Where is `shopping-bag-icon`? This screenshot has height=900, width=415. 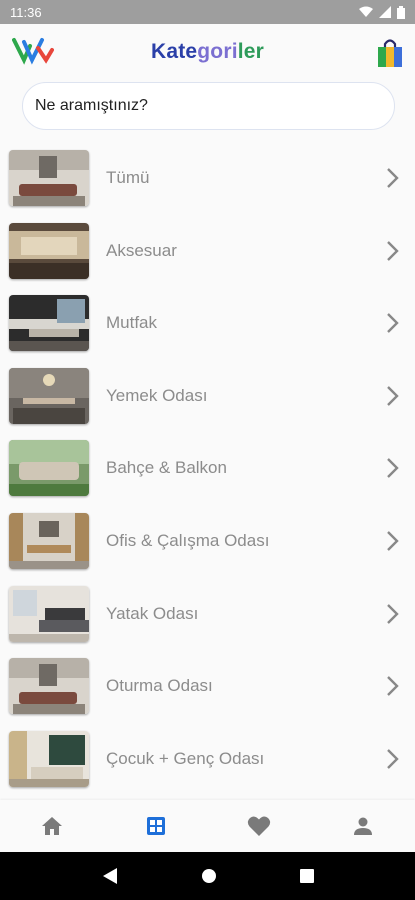
shopping-bag-icon is located at coordinates (390, 53).